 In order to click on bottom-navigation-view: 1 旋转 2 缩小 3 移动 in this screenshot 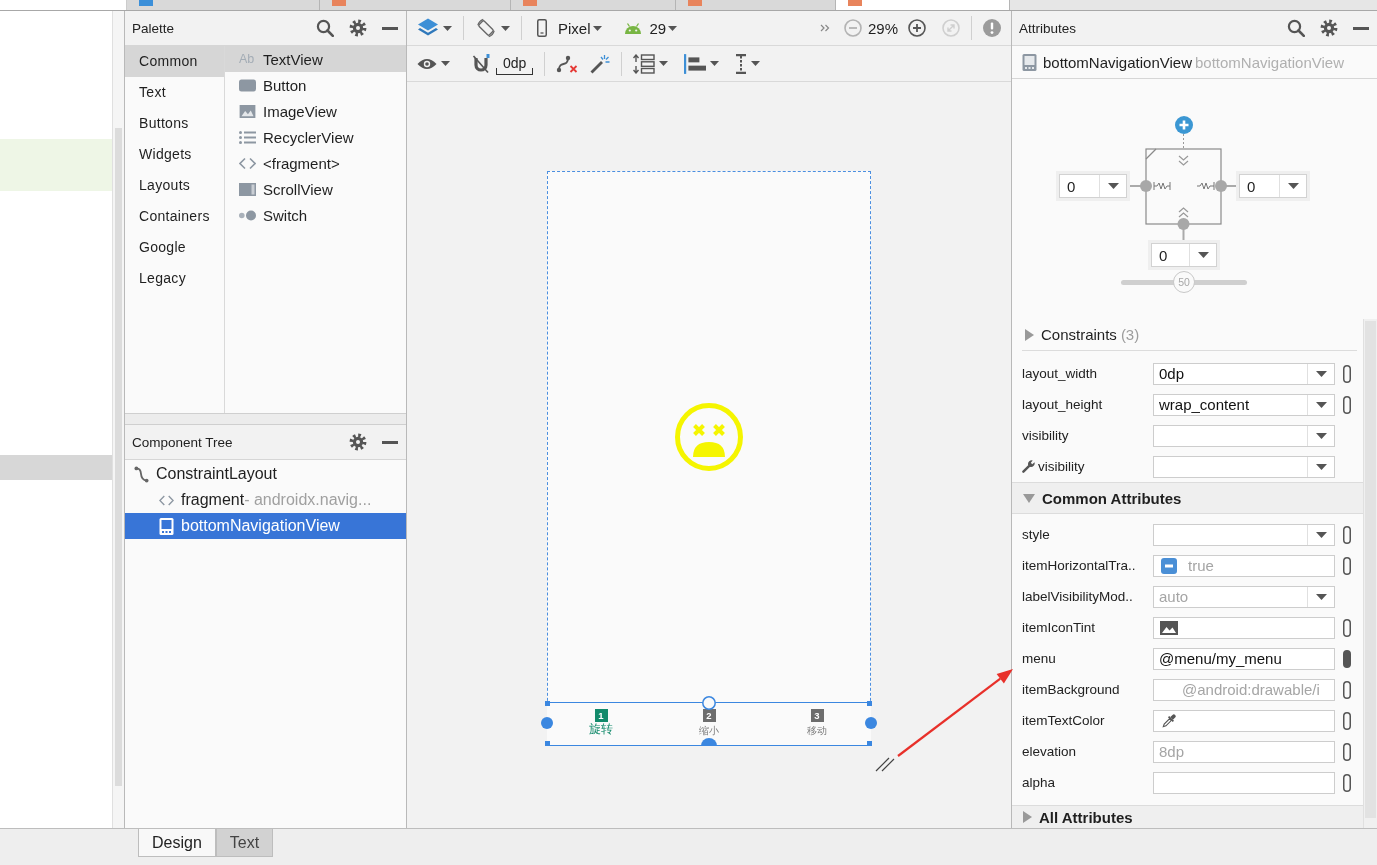, I will do `click(709, 724)`.